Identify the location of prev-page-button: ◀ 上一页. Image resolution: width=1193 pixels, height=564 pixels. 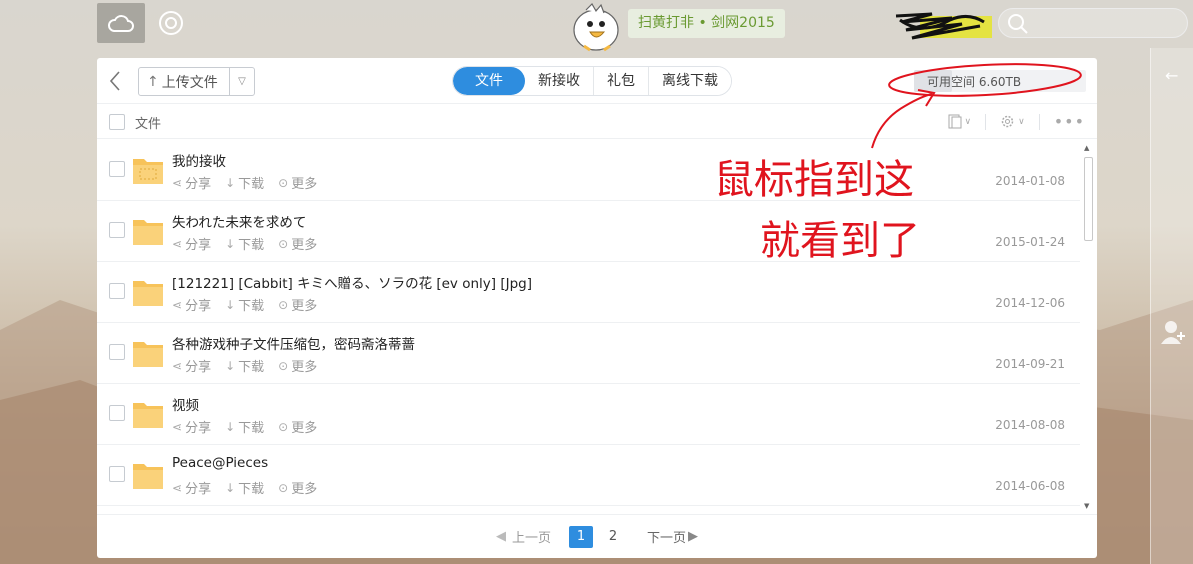
(523, 536).